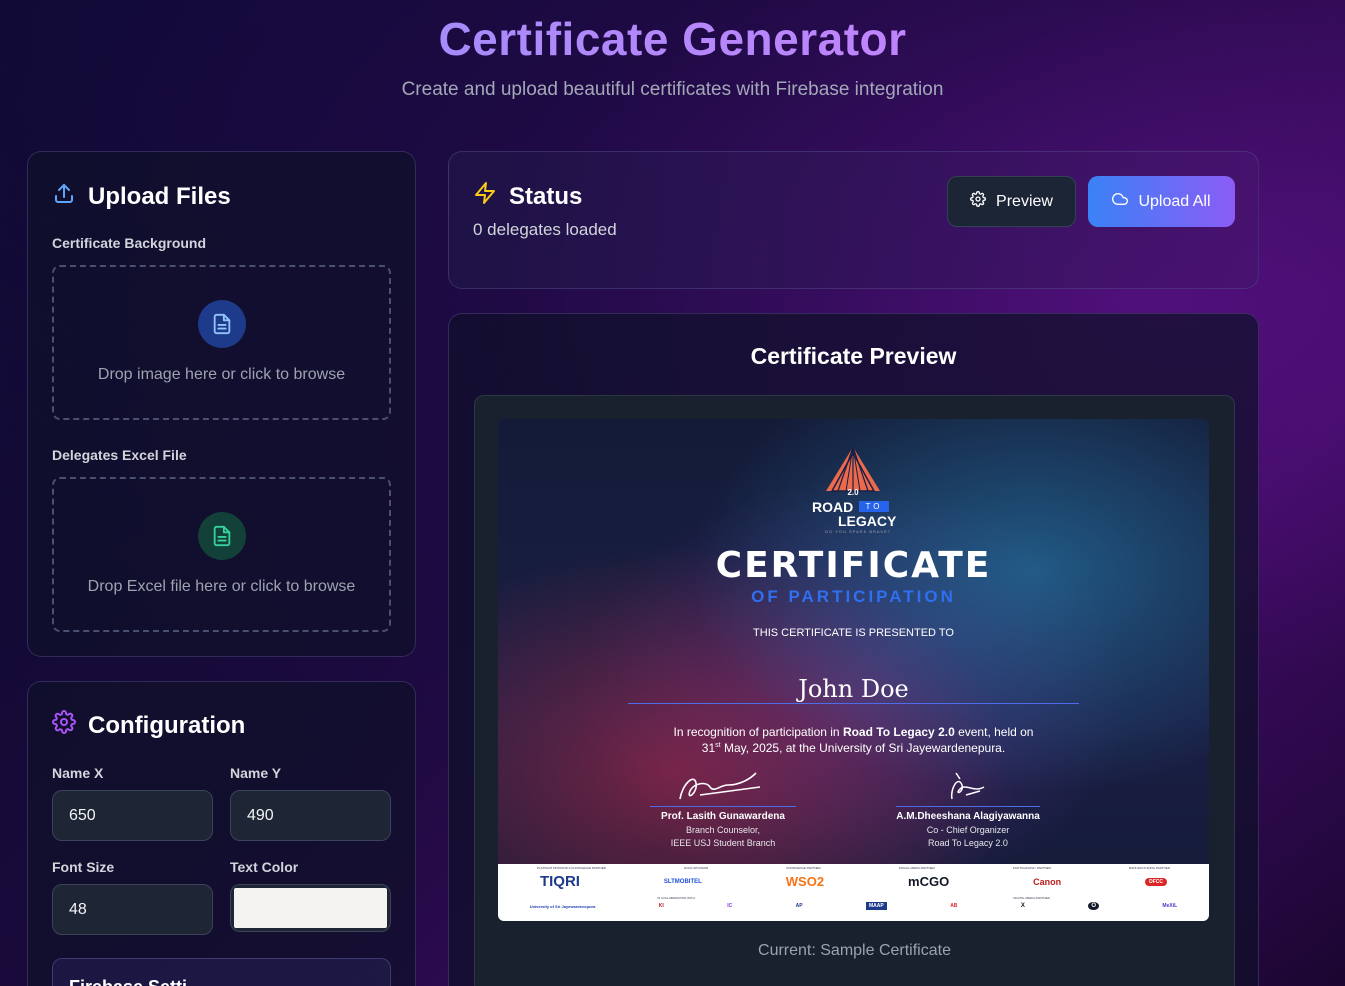  I want to click on excel-label: Delegates Excel File, so click(119, 455).